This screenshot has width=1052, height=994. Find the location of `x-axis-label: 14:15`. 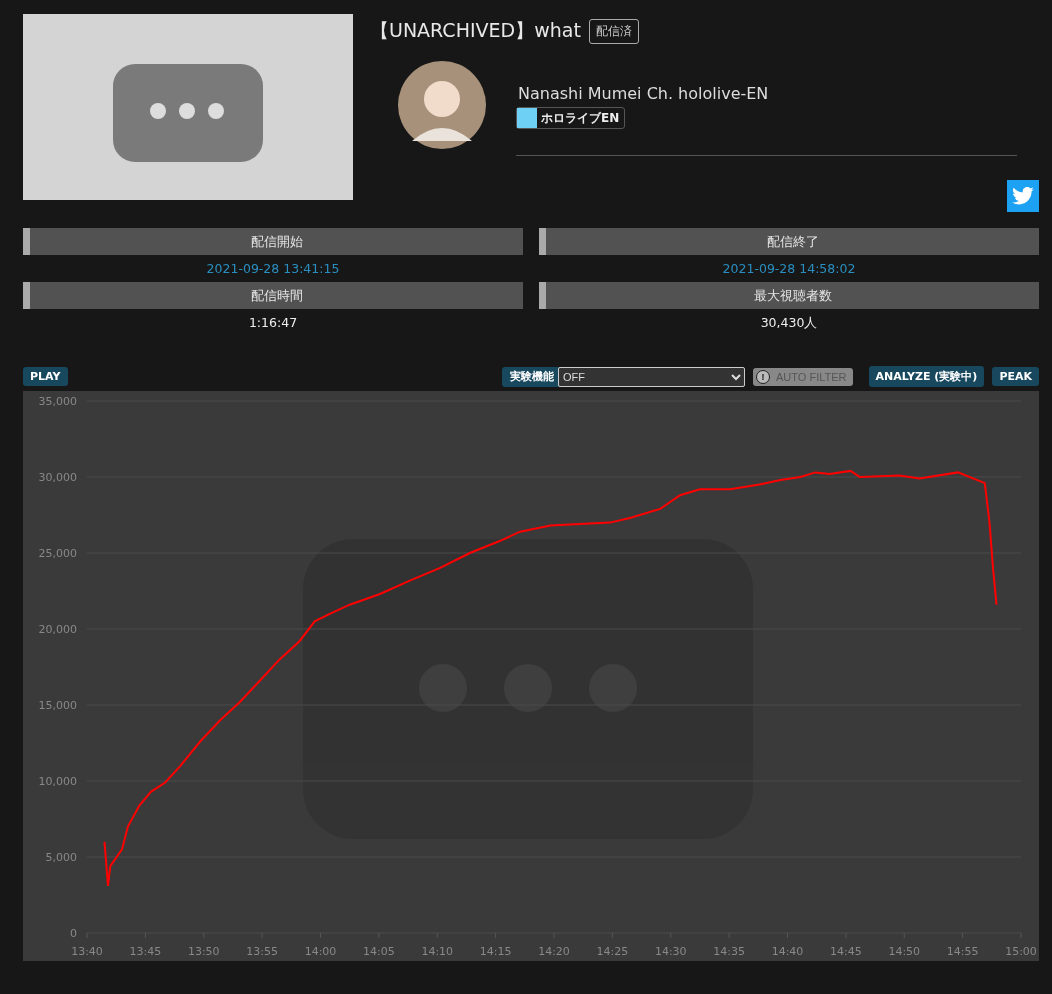

x-axis-label: 14:15 is located at coordinates (495, 951).